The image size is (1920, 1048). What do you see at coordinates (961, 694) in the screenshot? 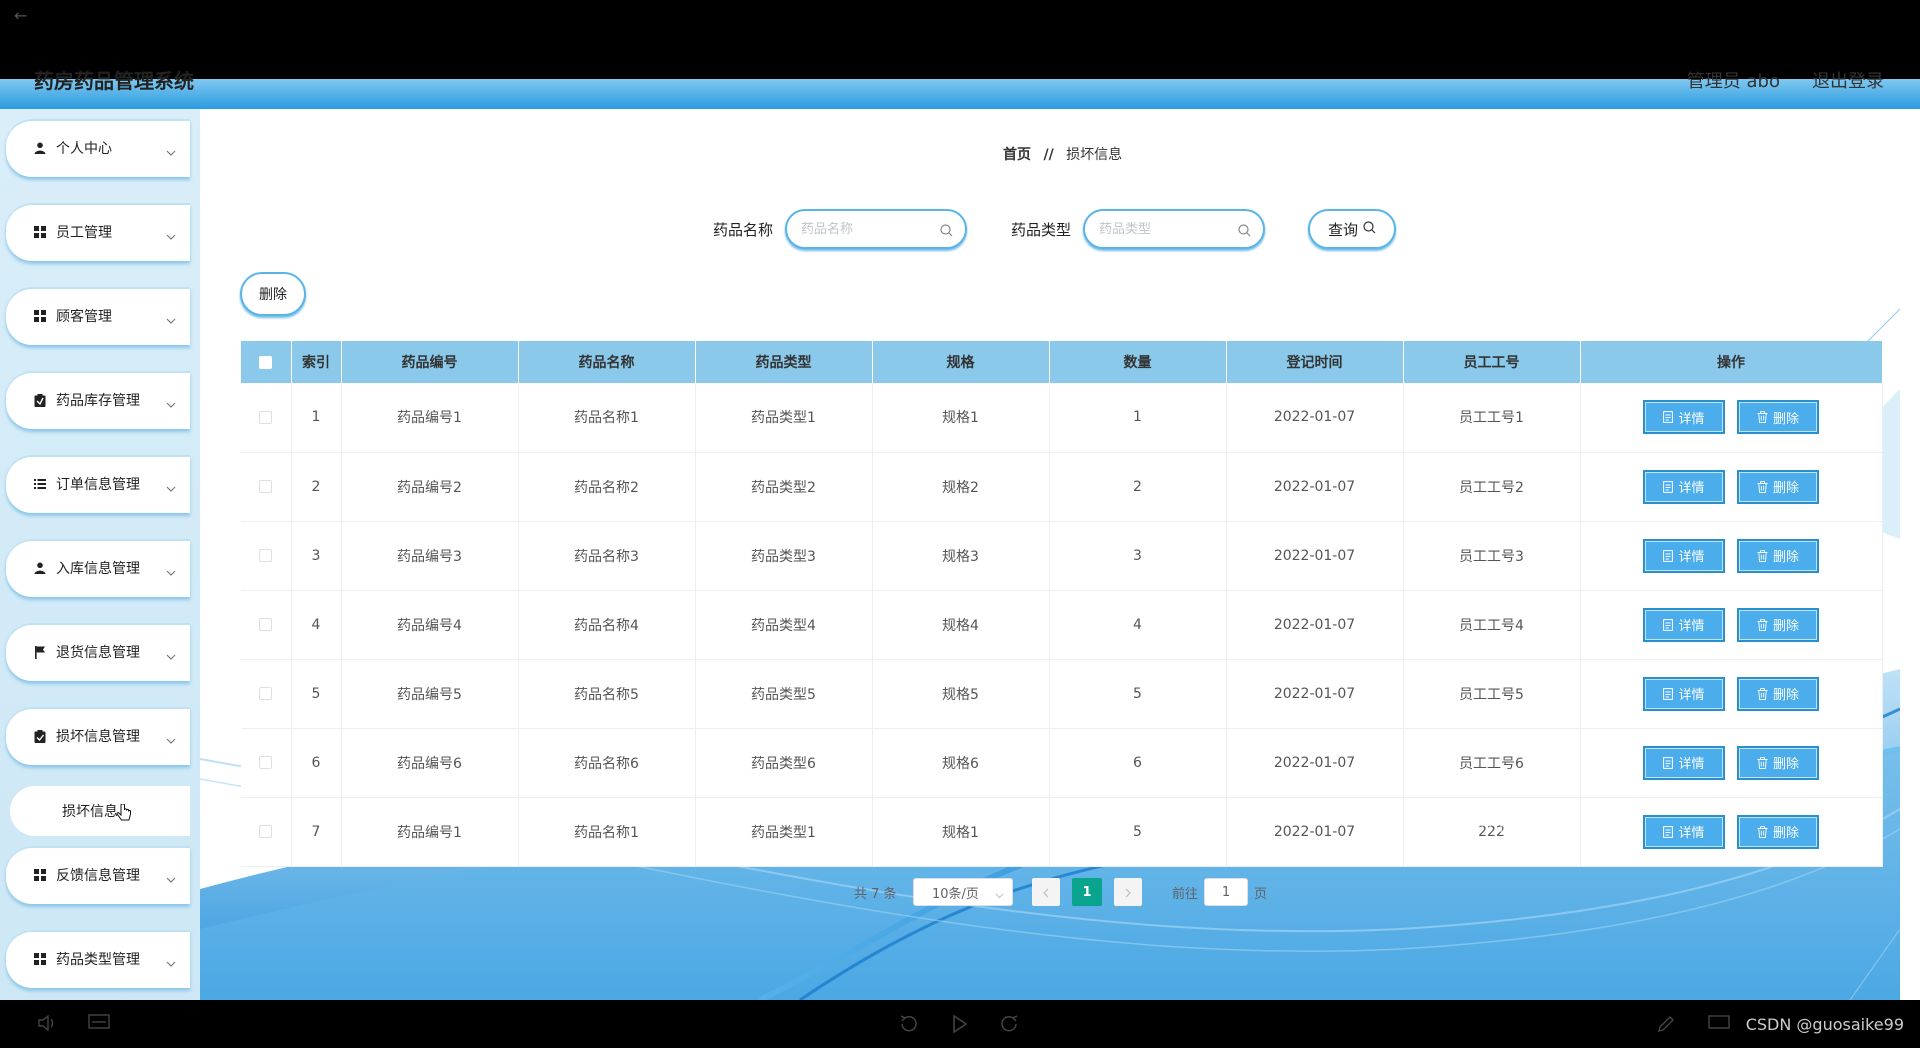
I see `cell-spec: 规格5` at bounding box center [961, 694].